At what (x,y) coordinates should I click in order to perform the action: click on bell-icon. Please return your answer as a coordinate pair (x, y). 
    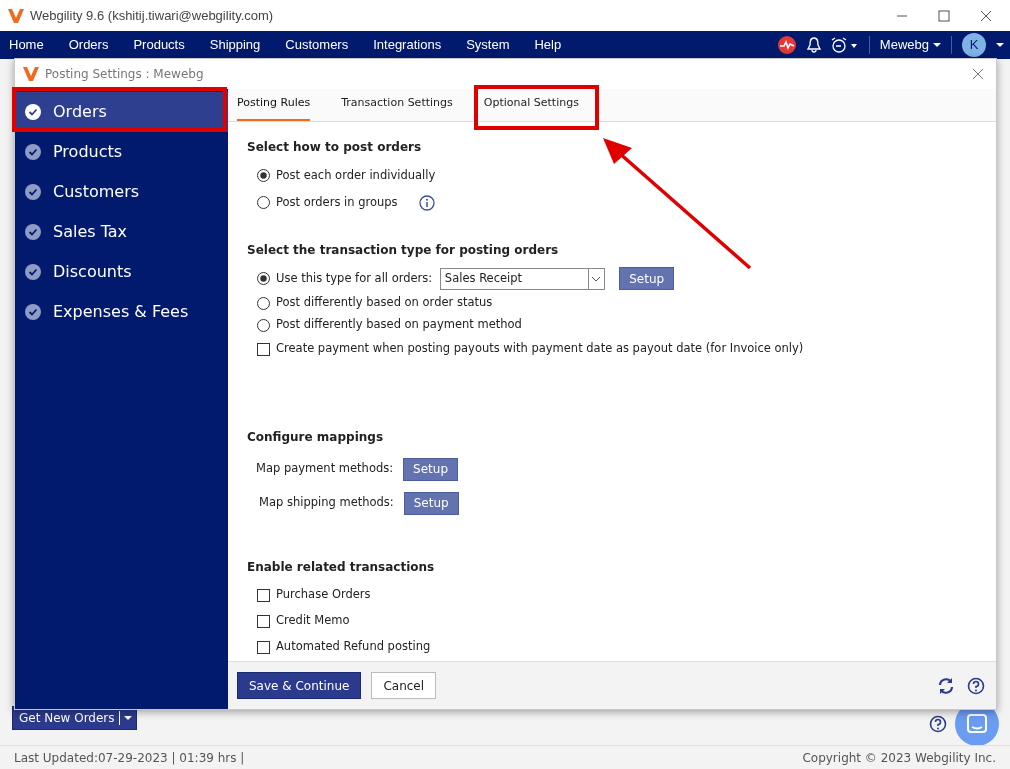
    Looking at the image, I should click on (813, 45).